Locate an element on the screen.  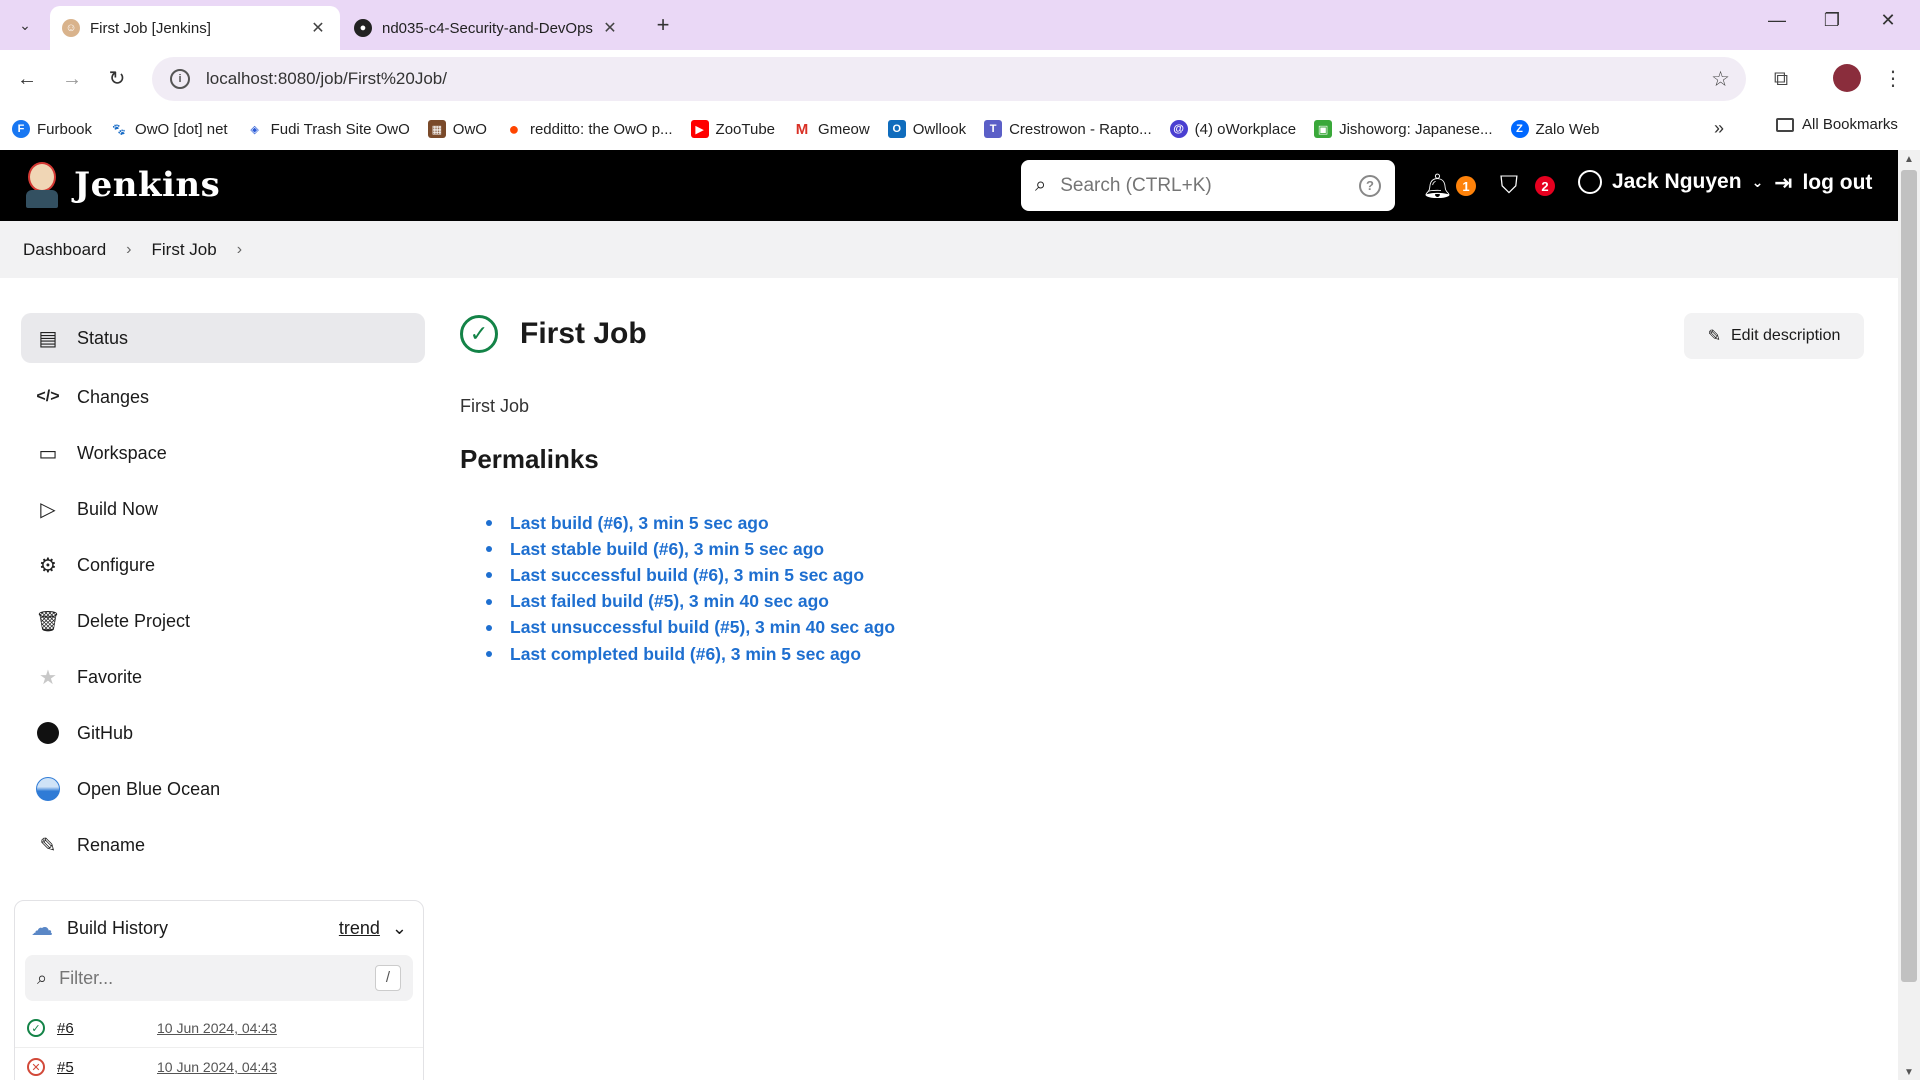
jenkins-logo: Jenkins is located at coordinates (121, 185).